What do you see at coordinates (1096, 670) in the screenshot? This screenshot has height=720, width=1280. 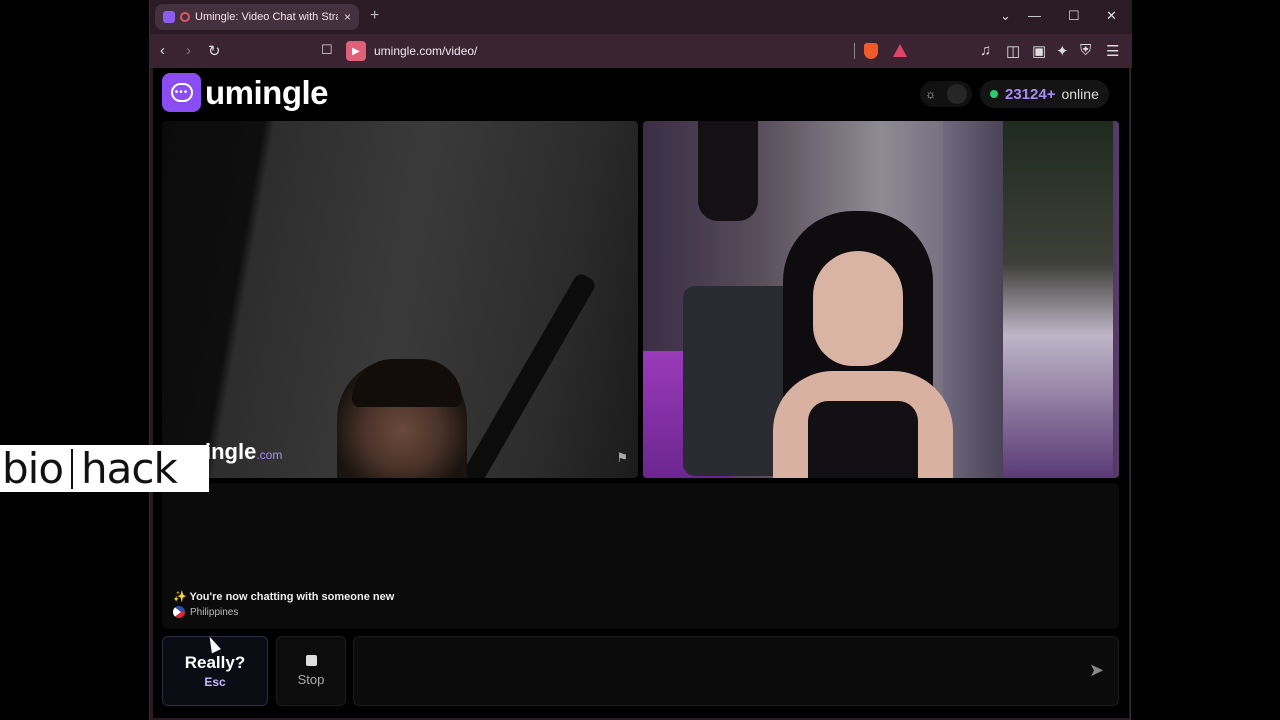 I see `send-icon: ➤` at bounding box center [1096, 670].